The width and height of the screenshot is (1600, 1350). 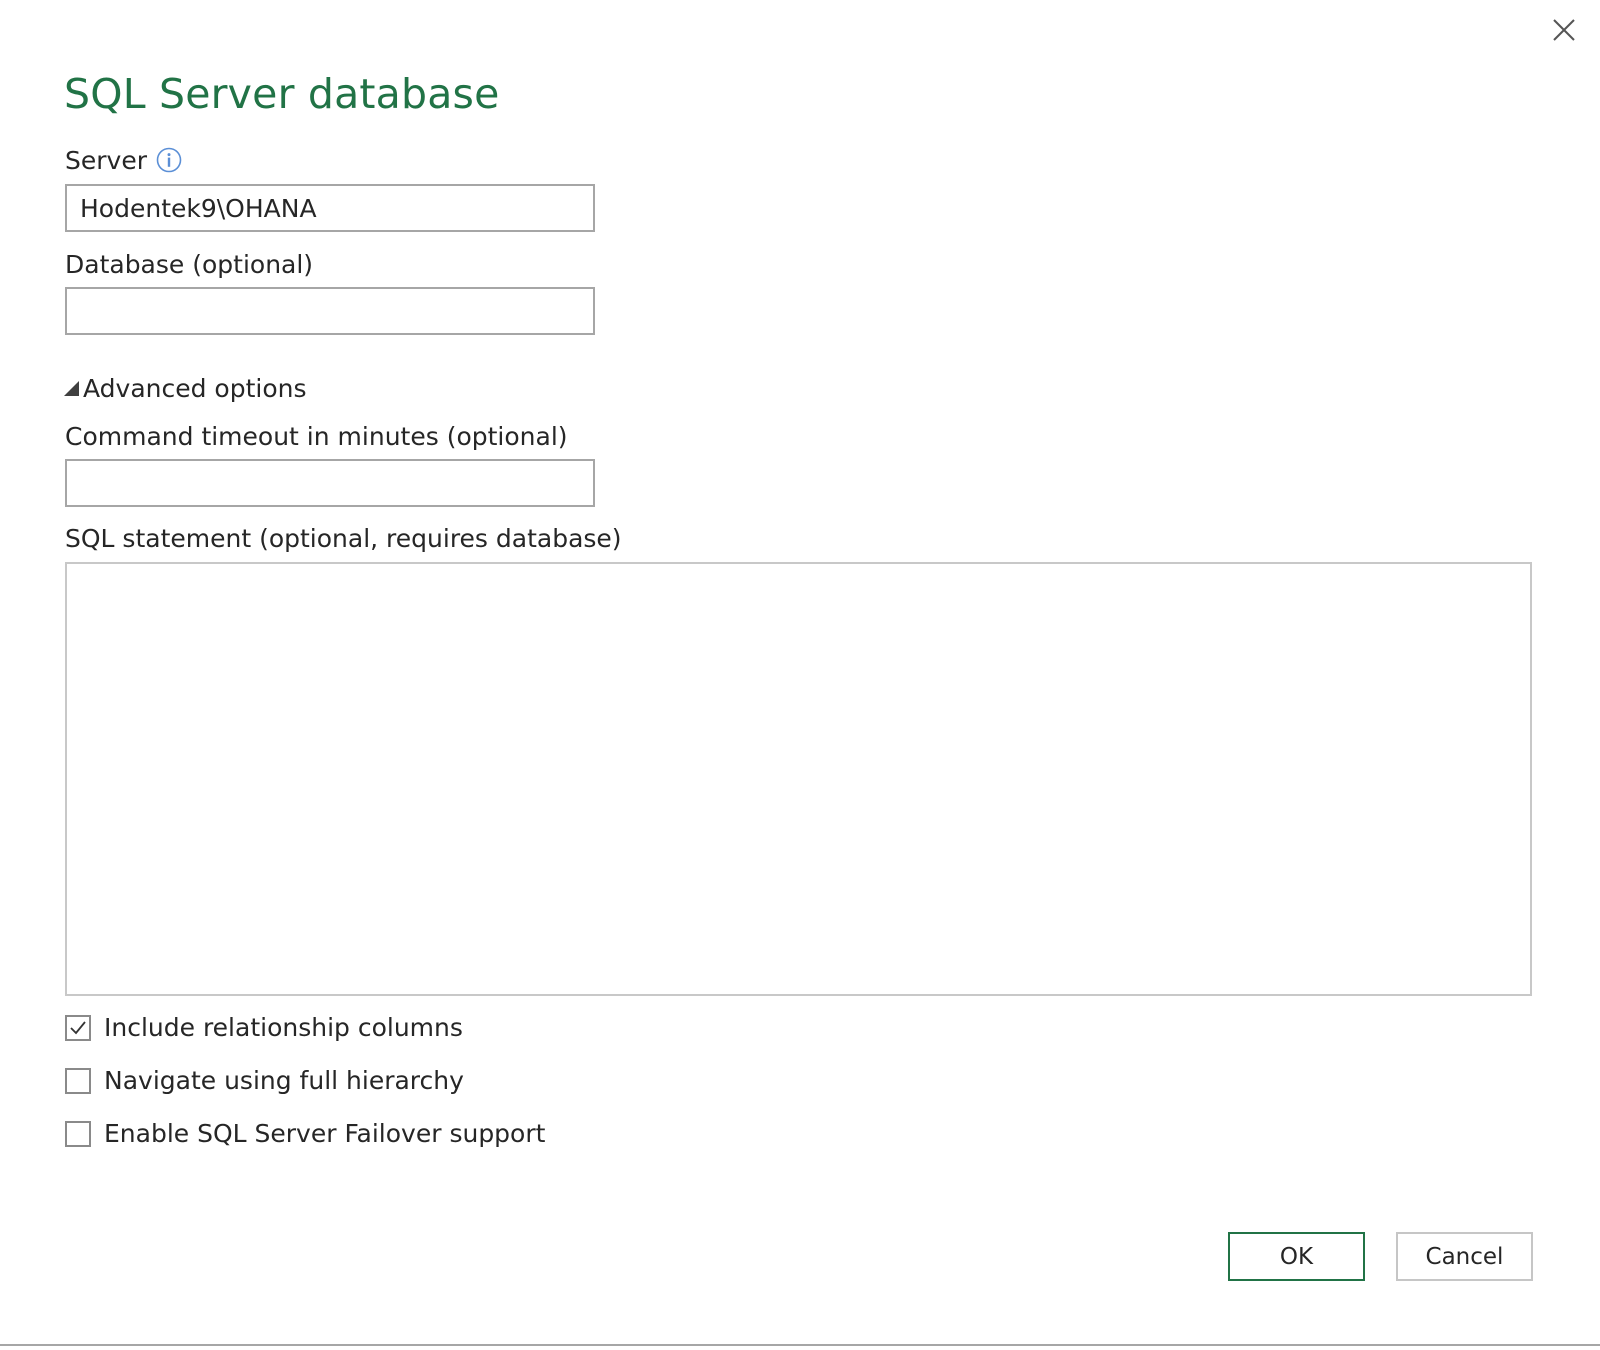 I want to click on command-timeout-input, so click(x=330, y=483).